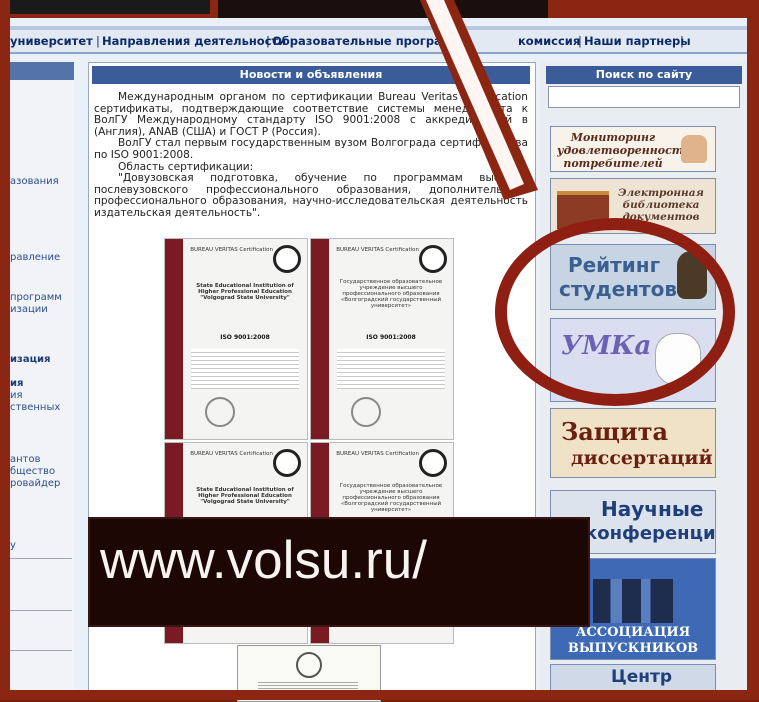 The image size is (759, 702). What do you see at coordinates (35, 257) in the screenshot?
I see `sidebar-item: равление` at bounding box center [35, 257].